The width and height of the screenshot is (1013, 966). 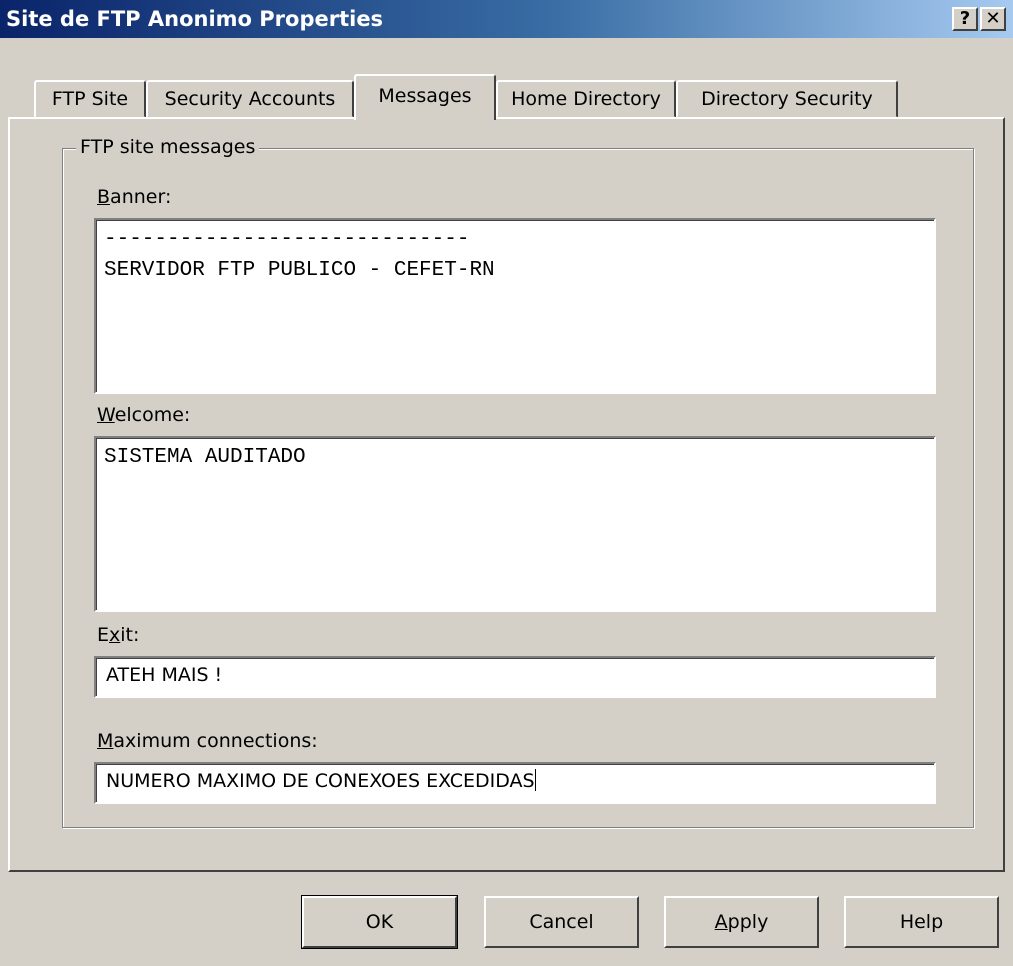 I want to click on tab-home-directory: Home Directory, so click(x=586, y=99).